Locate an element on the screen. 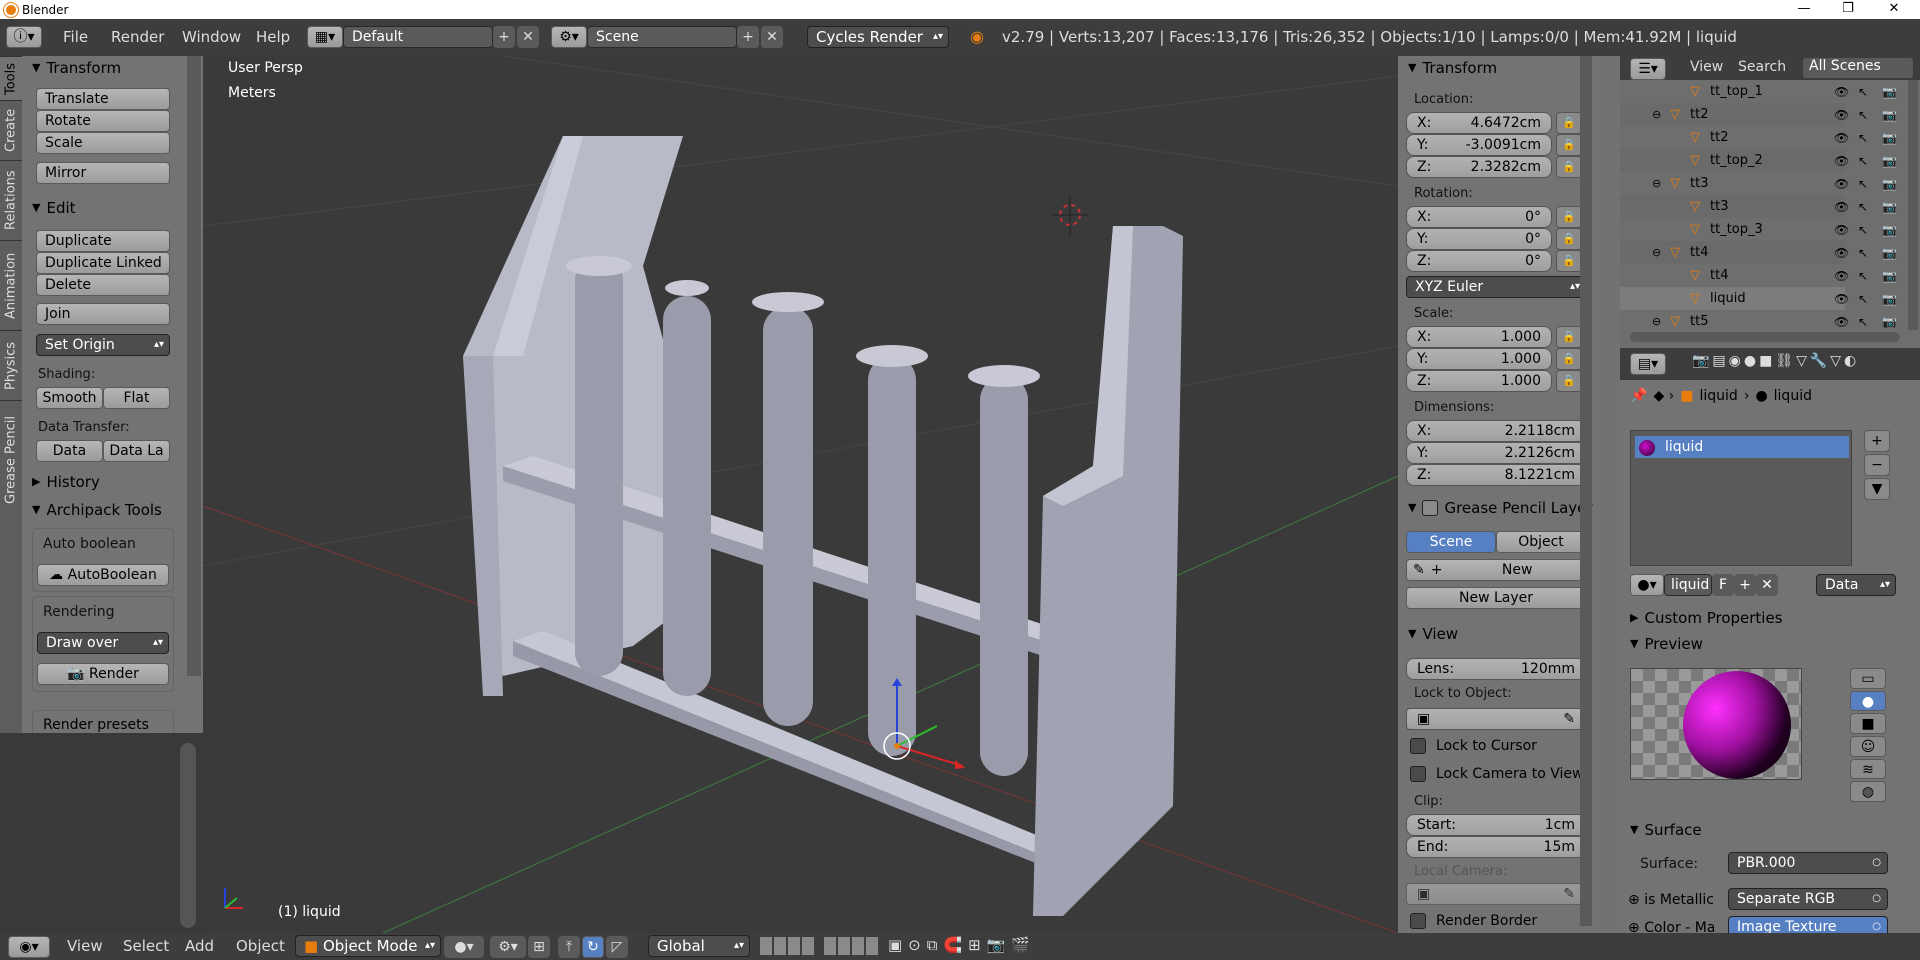 The height and width of the screenshot is (960, 1920). outliner-row: ⊖ ▽ tt5 👁 ↖ 📷 is located at coordinates (1758, 319).